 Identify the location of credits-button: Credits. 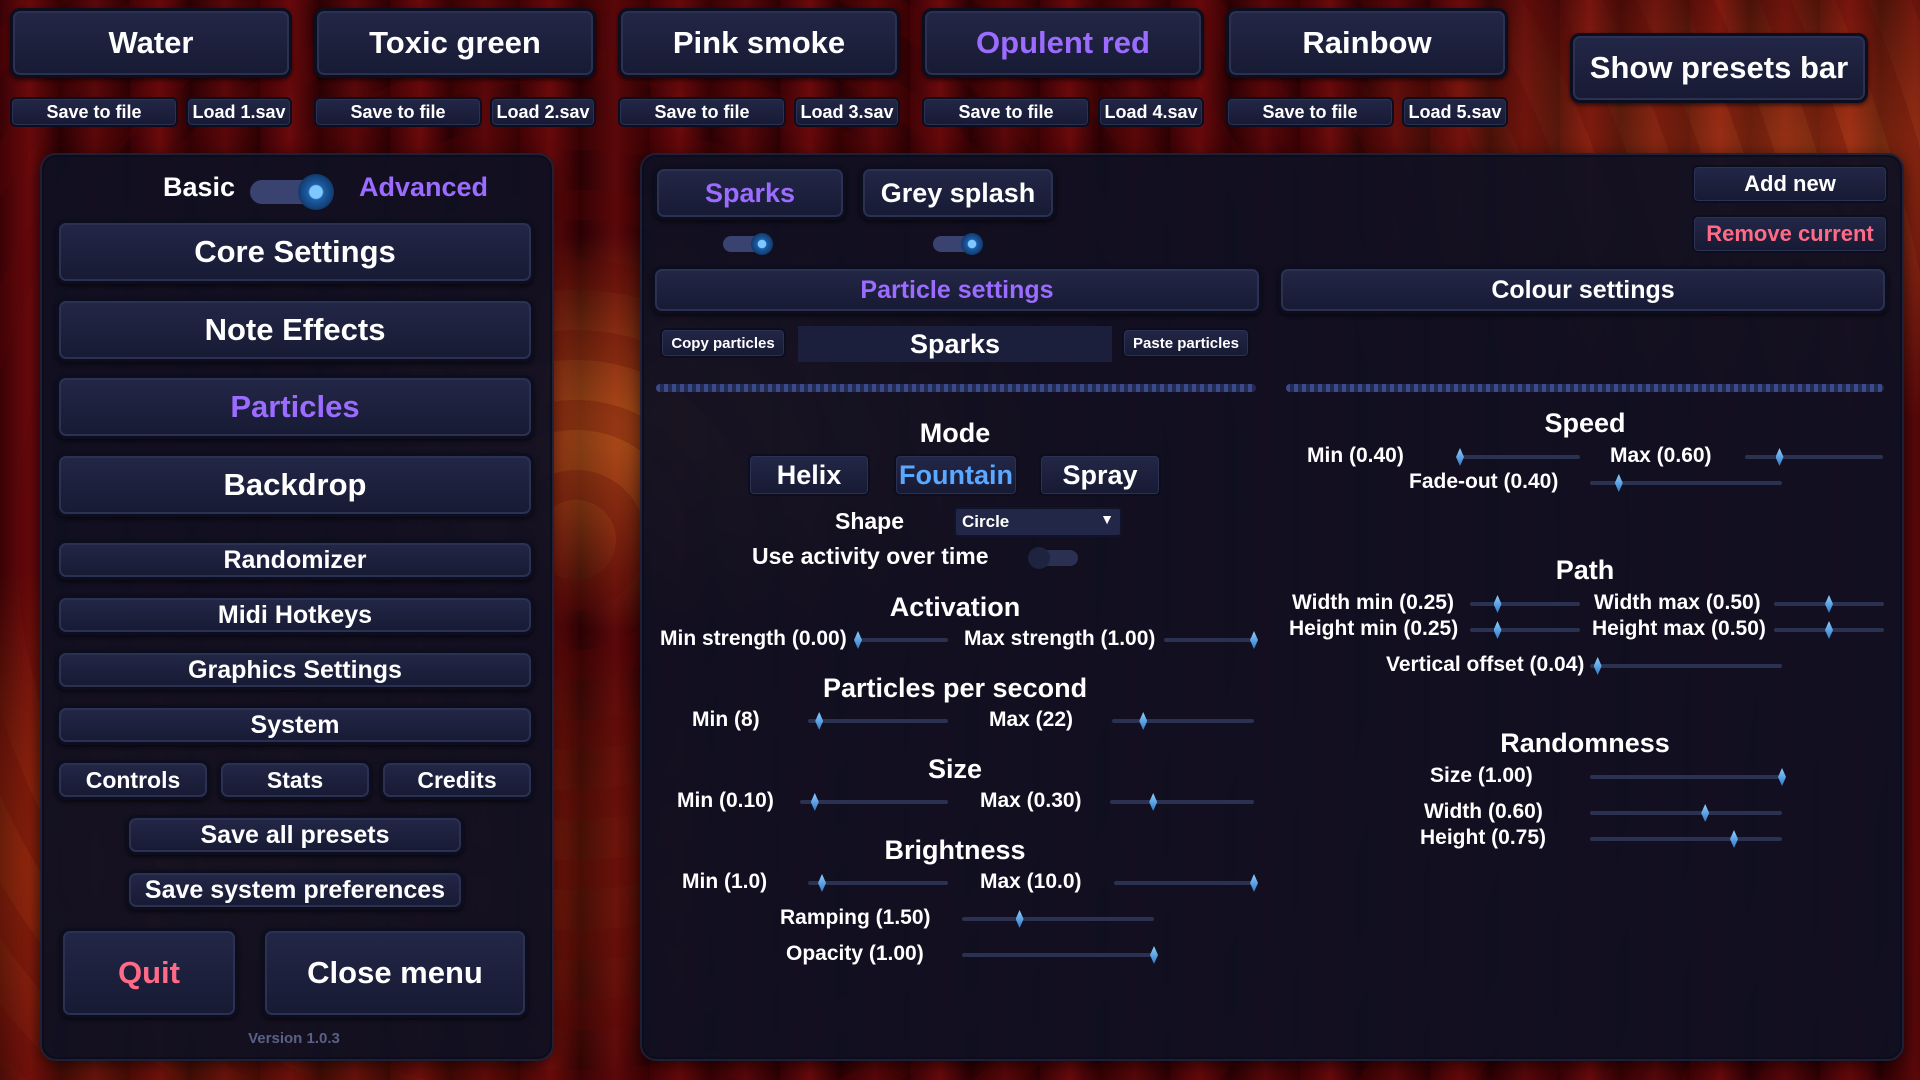
(457, 780).